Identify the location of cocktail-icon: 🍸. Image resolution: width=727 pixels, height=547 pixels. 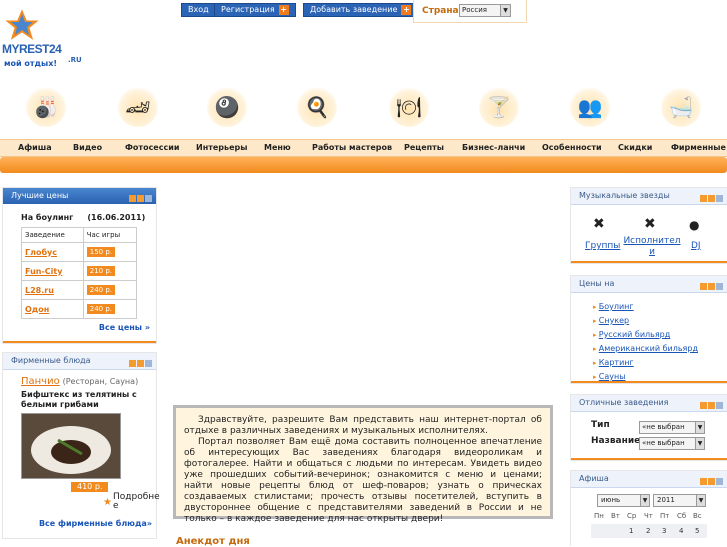
(499, 107).